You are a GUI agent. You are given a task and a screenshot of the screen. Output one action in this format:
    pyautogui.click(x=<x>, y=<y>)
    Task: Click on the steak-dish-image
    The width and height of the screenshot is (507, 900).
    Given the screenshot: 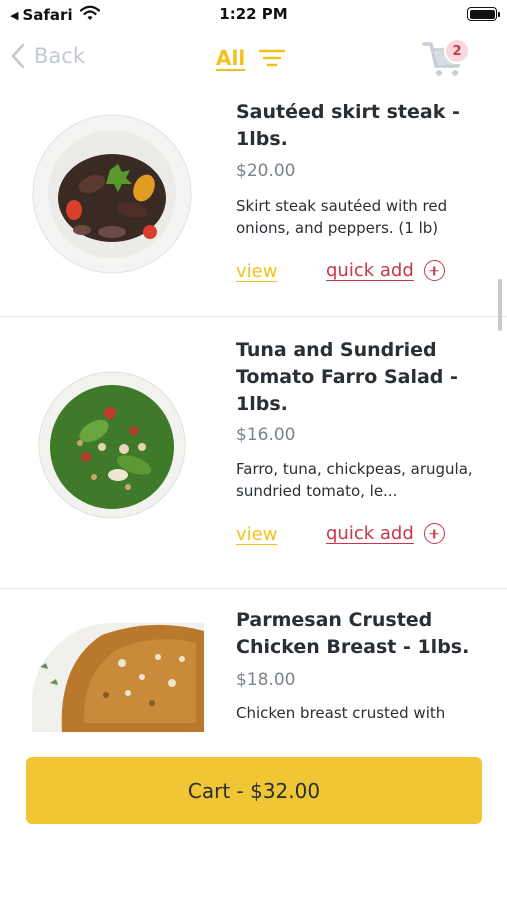 What is the action you would take?
    pyautogui.click(x=112, y=194)
    